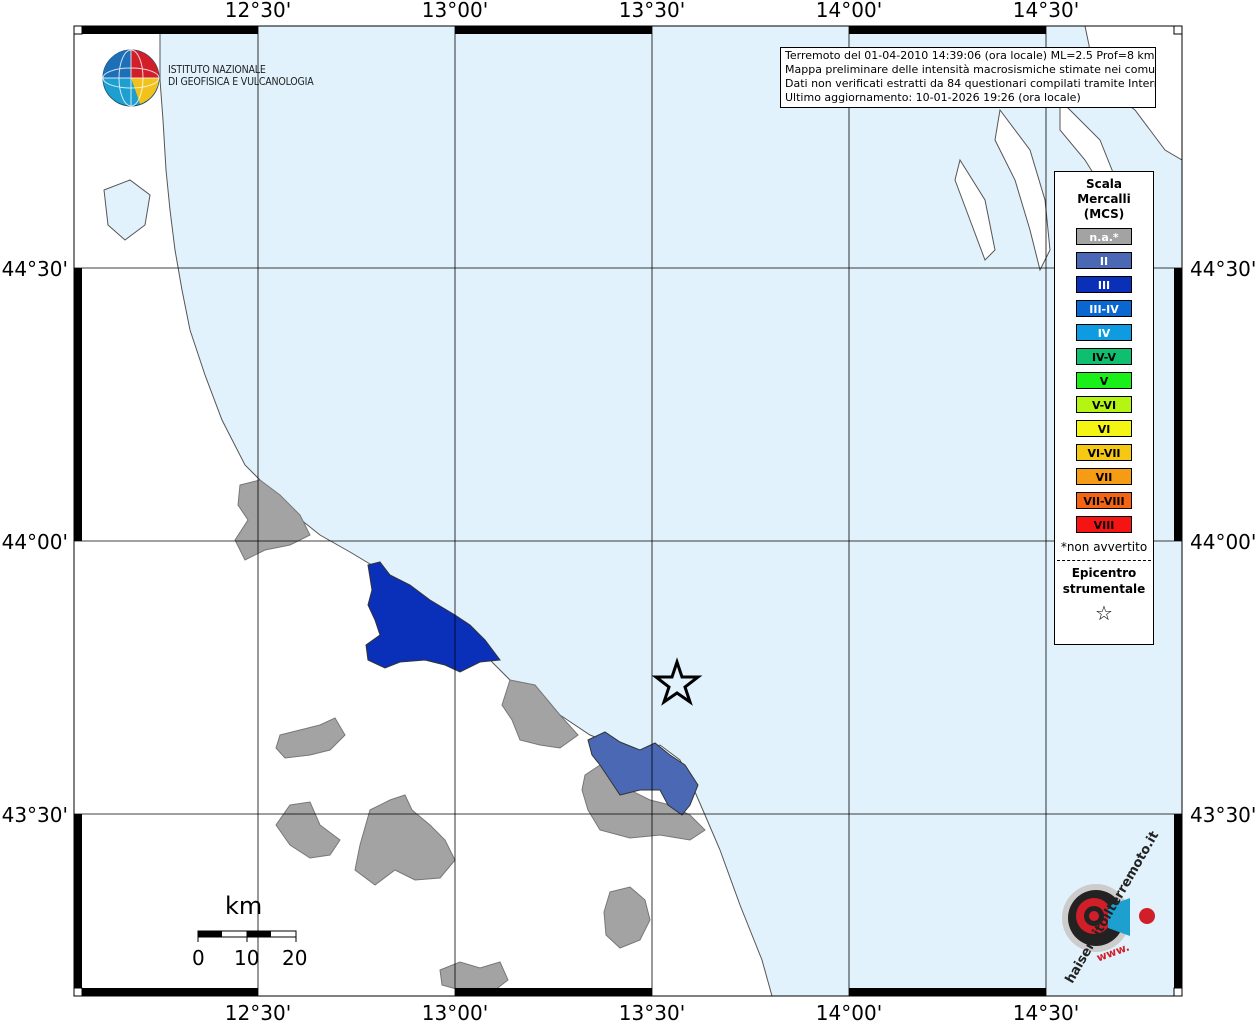  I want to click on legend-swatch-v: V, so click(1104, 380).